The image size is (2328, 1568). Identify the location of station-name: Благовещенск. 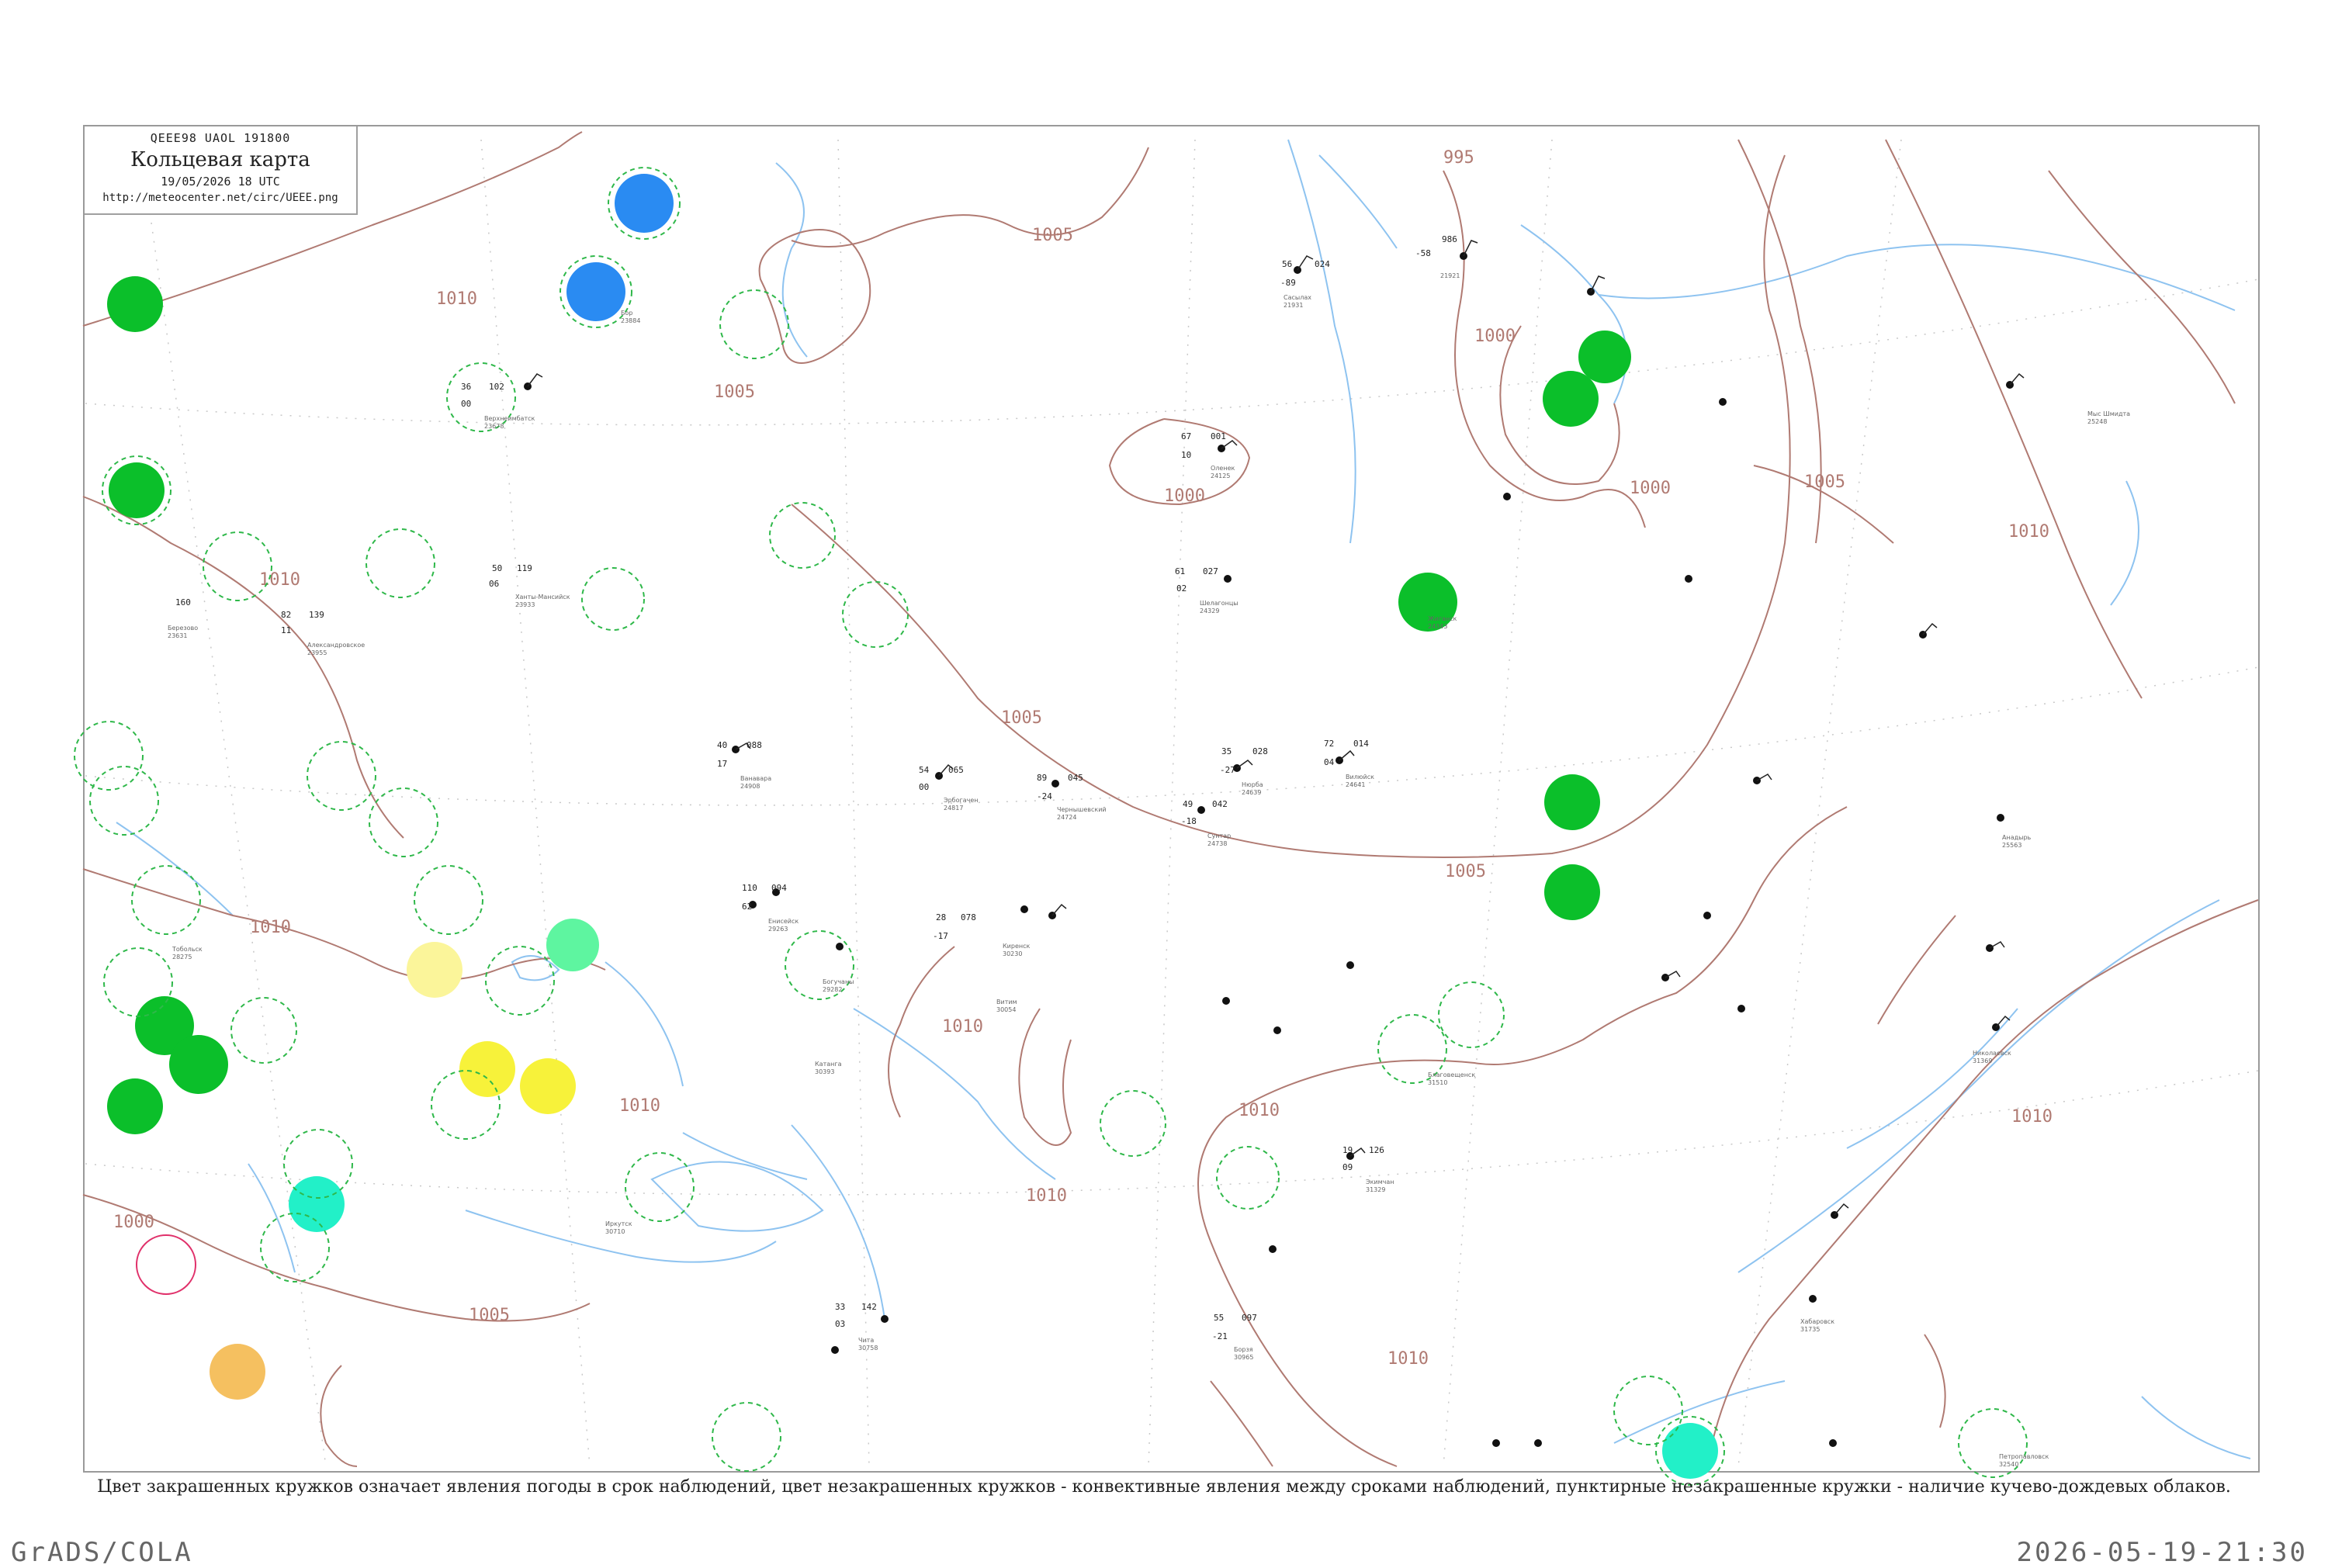
(1452, 1074).